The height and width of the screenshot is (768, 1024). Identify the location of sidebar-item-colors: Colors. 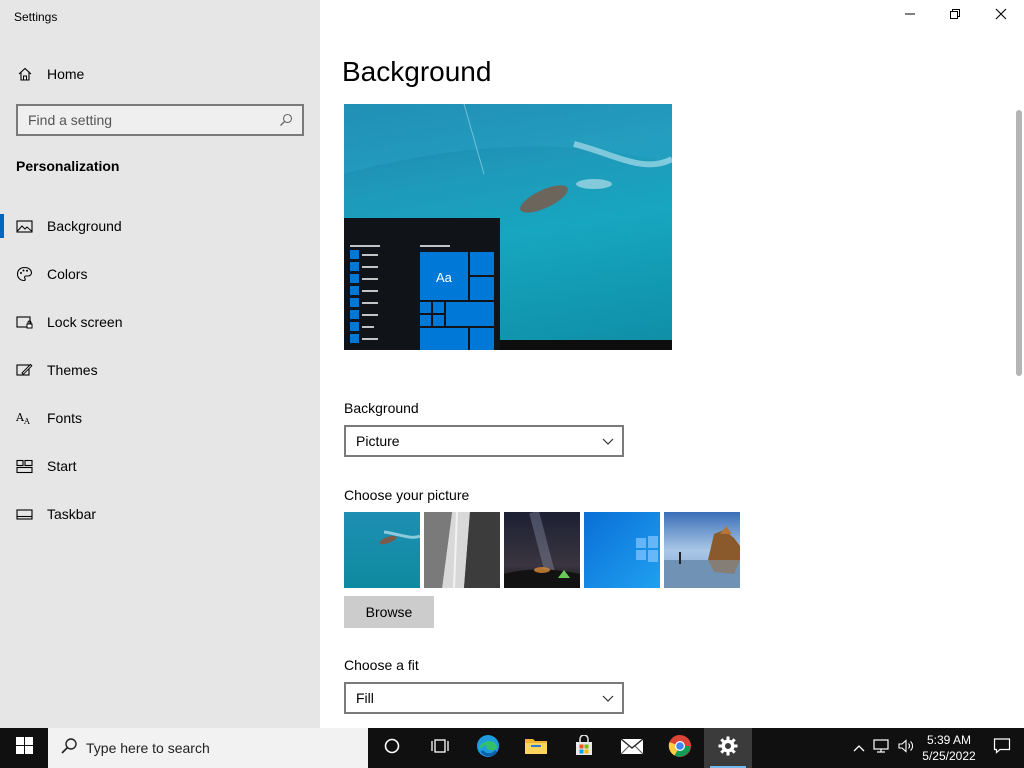
(160, 274).